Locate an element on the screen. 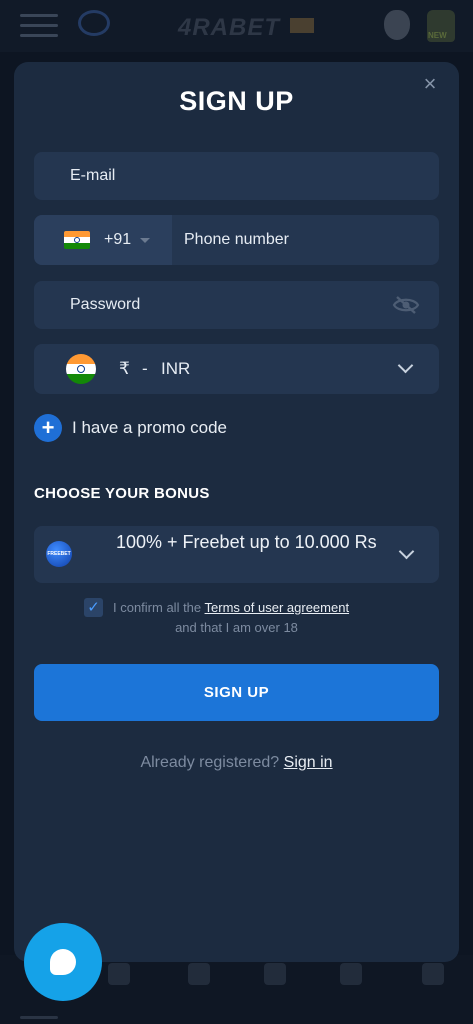 This screenshot has height=1024, width=473. app-header: 4RABET NEW is located at coordinates (236, 26).